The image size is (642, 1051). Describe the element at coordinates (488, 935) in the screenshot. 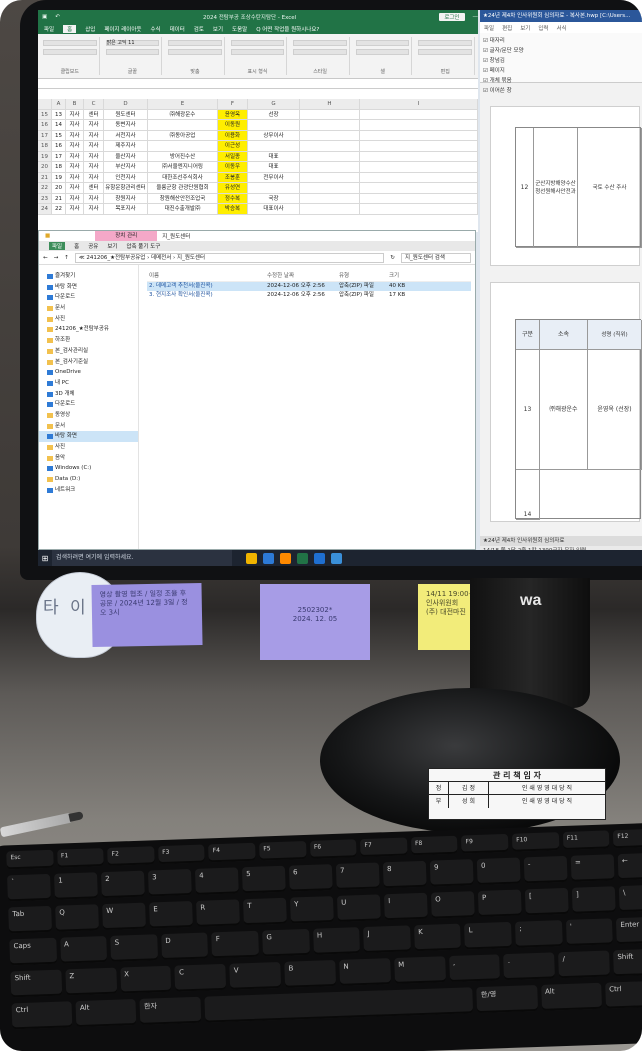

I see `keyboard-key: L` at that location.